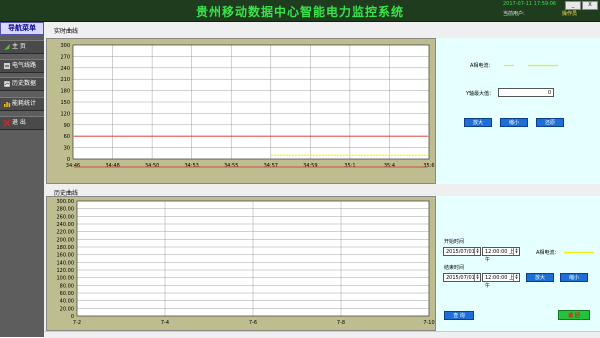 This screenshot has width=600, height=338. I want to click on circuit-icon, so click(7, 66).